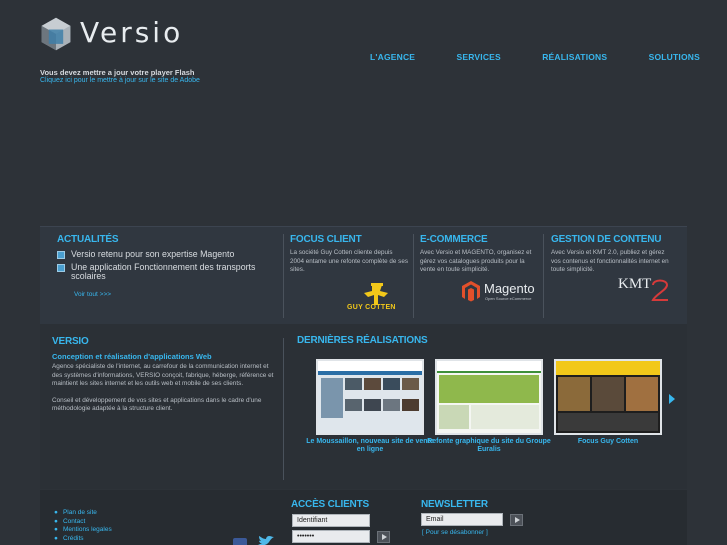  What do you see at coordinates (672, 399) in the screenshot?
I see `carousel-next-icon` at bounding box center [672, 399].